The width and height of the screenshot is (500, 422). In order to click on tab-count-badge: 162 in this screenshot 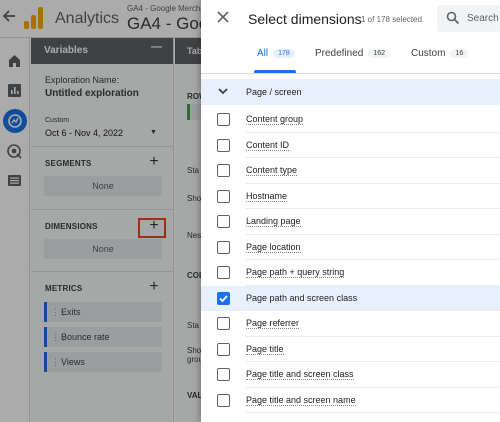, I will do `click(379, 53)`.